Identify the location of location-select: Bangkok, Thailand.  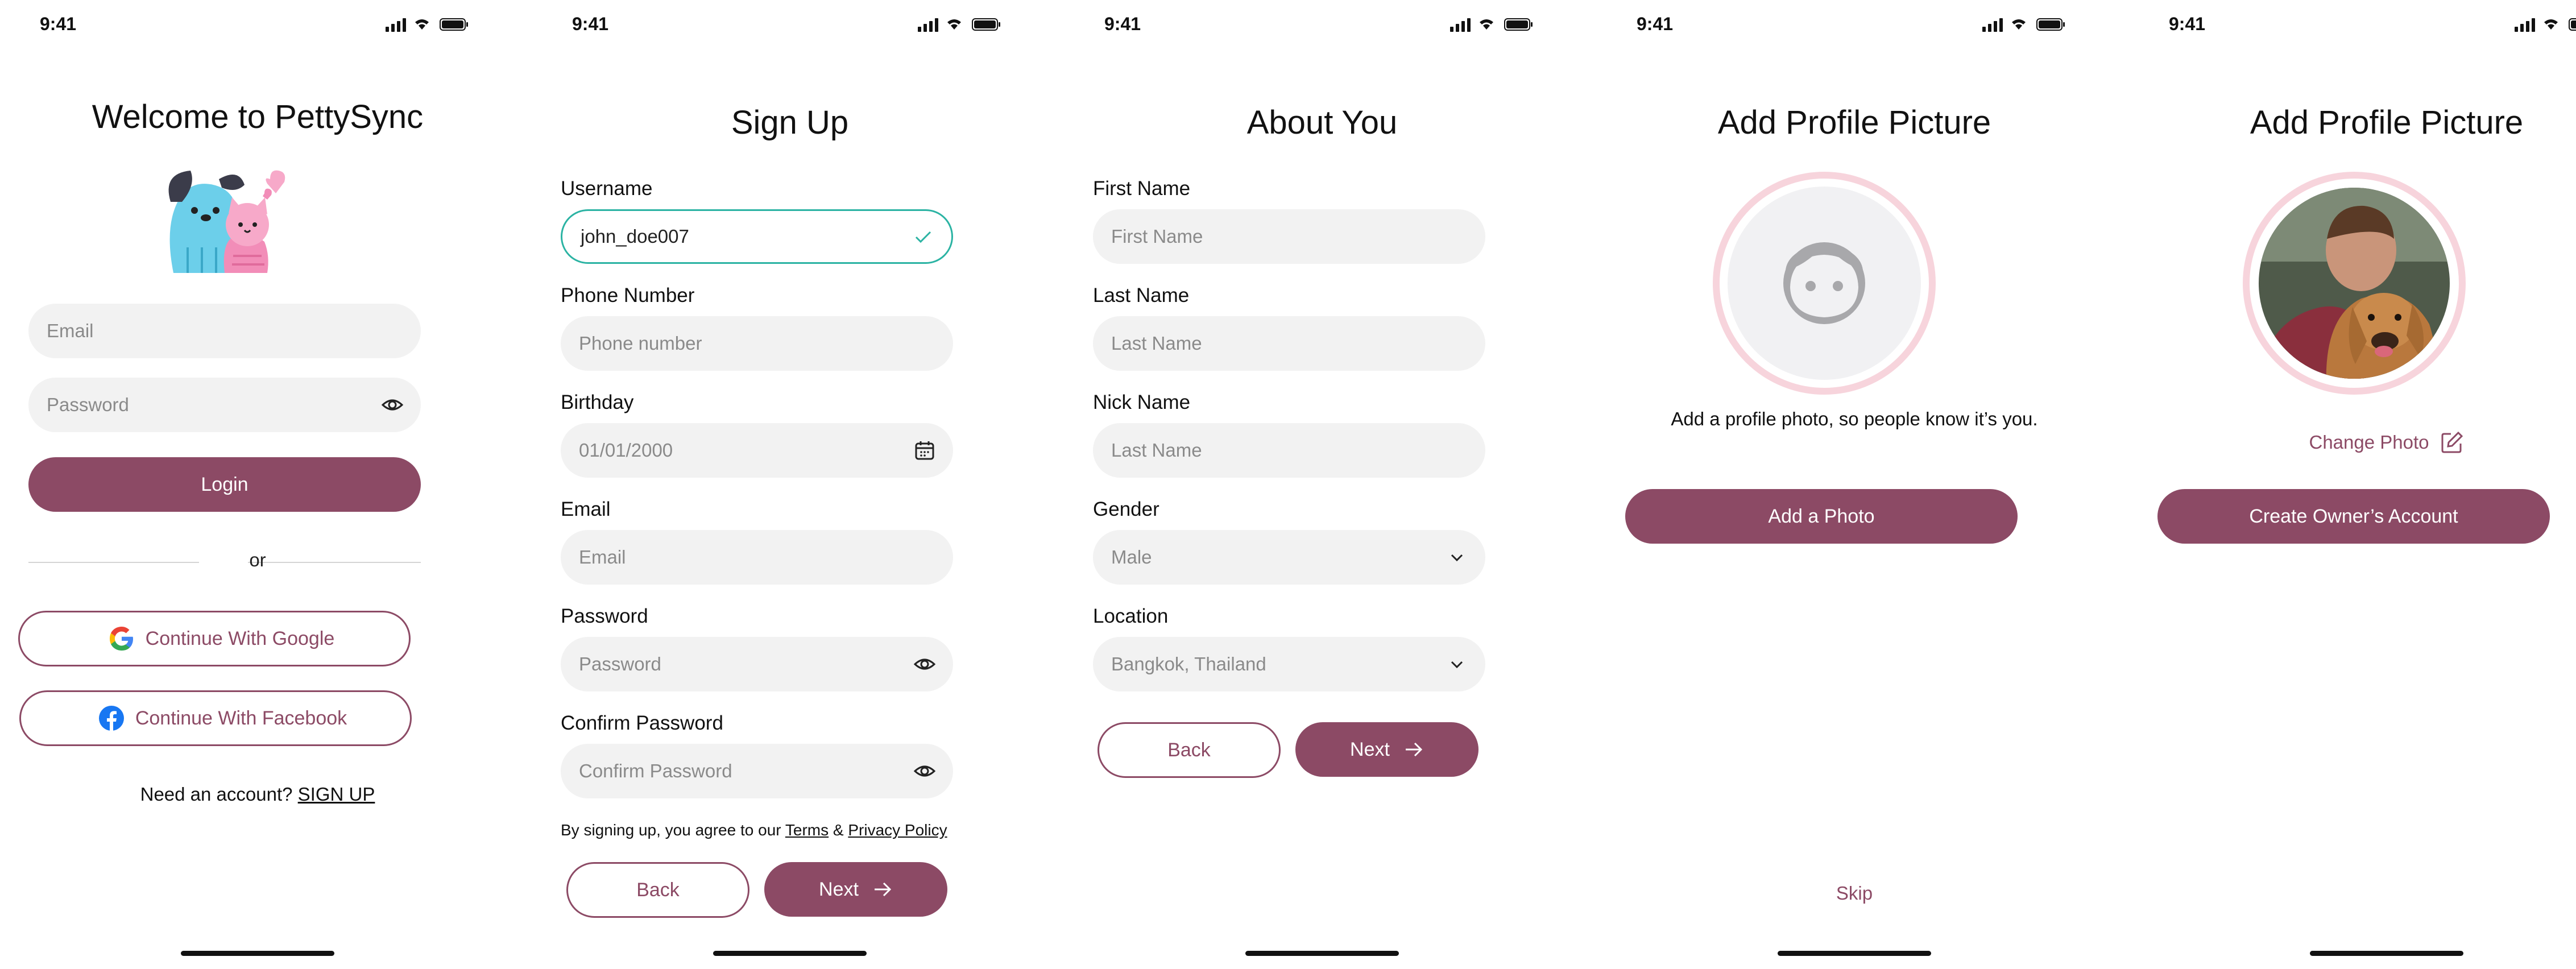
(1289, 664).